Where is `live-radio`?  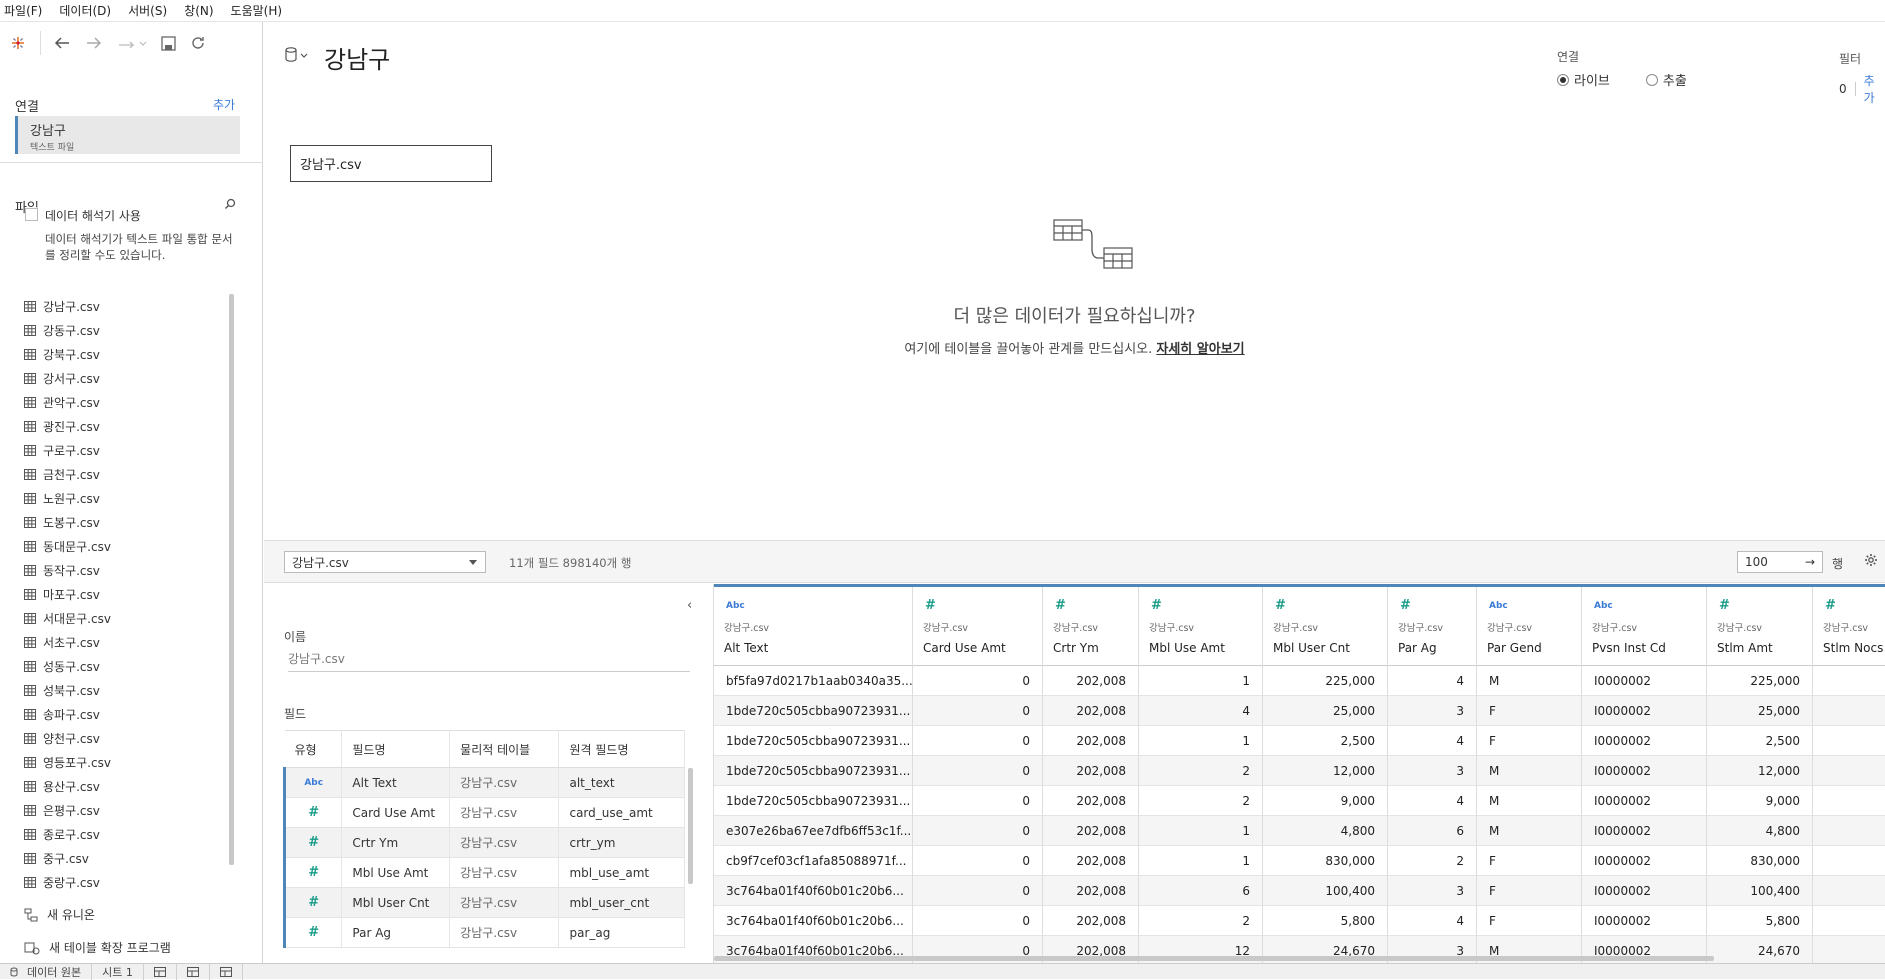
live-radio is located at coordinates (1563, 79).